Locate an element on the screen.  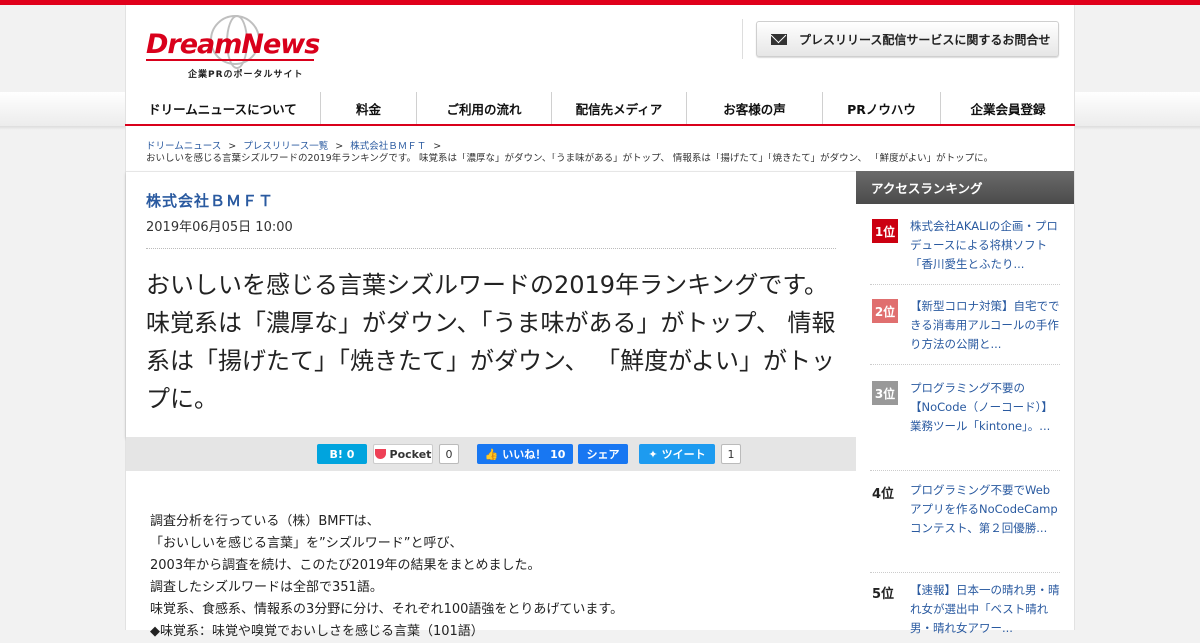
dotted-divider is located at coordinates (491, 248).